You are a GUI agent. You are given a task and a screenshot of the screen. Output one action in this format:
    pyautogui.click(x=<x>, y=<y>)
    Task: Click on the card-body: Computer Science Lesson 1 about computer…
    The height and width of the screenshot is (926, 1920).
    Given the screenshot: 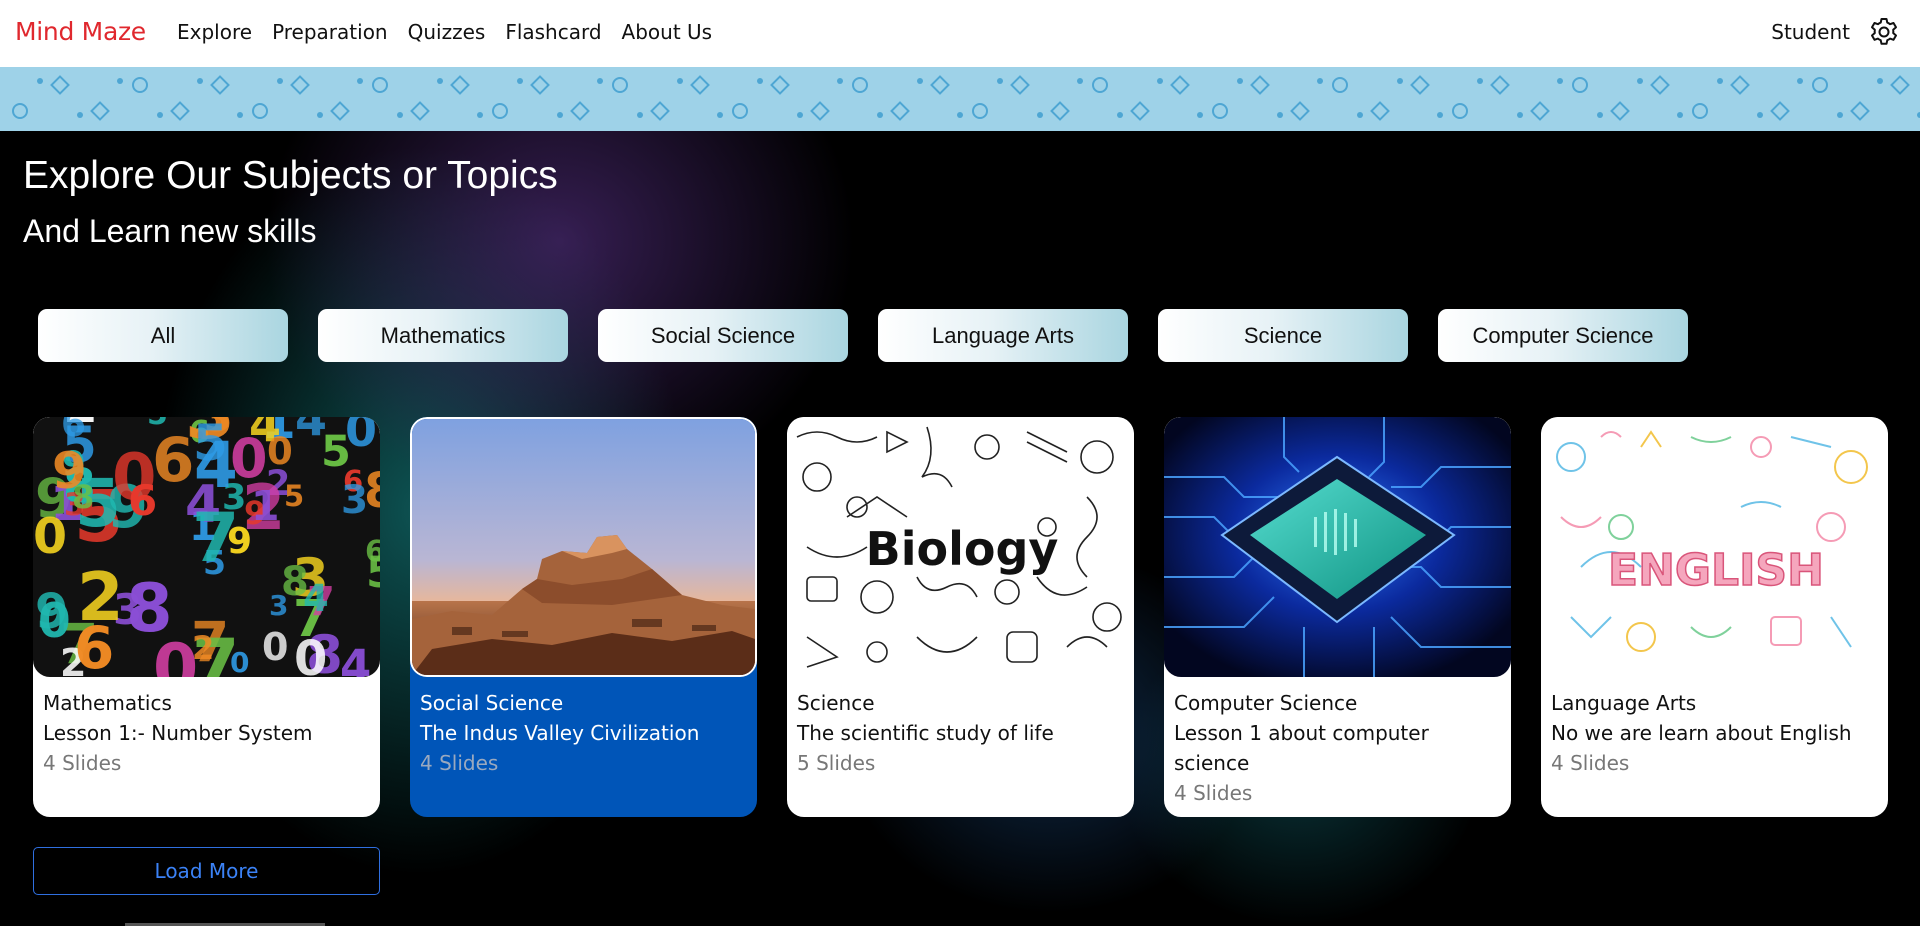 What is the action you would take?
    pyautogui.click(x=1337, y=742)
    